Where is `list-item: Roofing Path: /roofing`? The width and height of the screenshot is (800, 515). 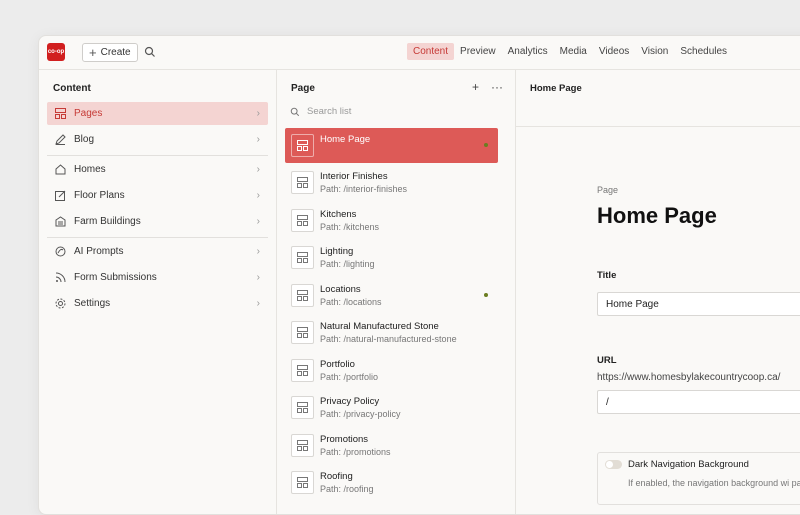
list-item: Roofing Path: /roofing is located at coordinates (391, 482).